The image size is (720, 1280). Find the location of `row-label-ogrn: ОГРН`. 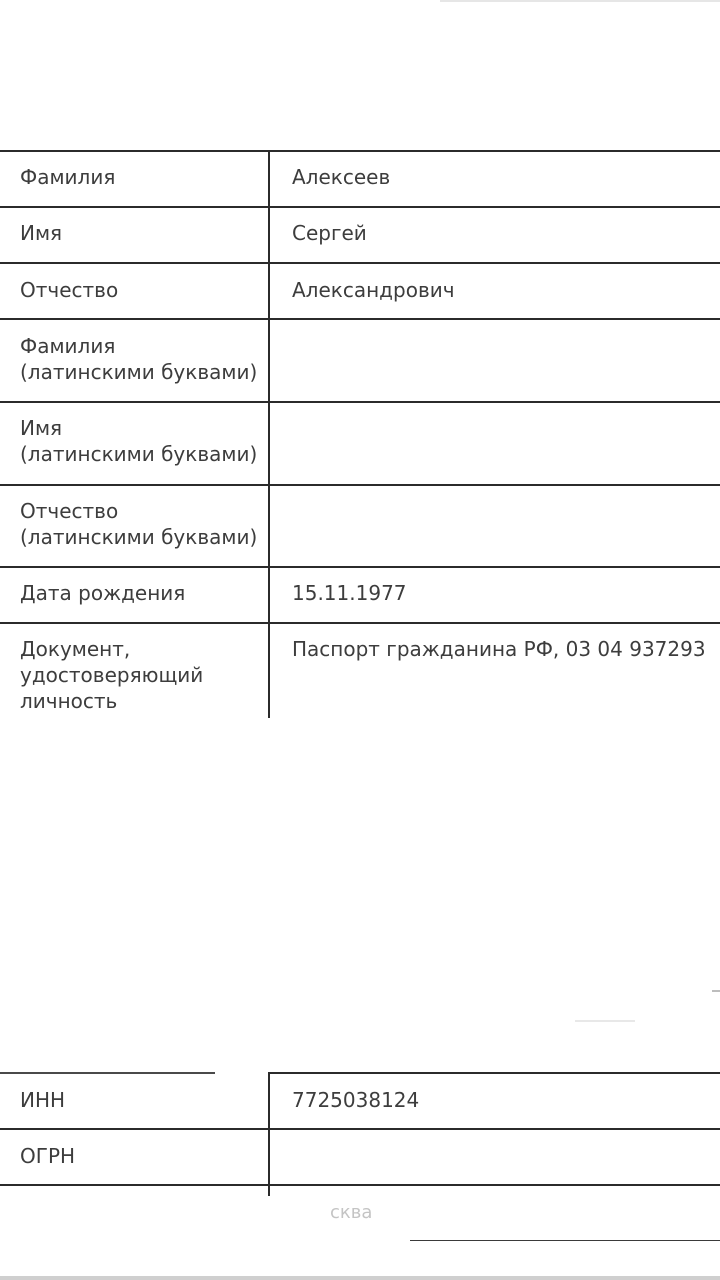

row-label-ogrn: ОГРН is located at coordinates (48, 1156).